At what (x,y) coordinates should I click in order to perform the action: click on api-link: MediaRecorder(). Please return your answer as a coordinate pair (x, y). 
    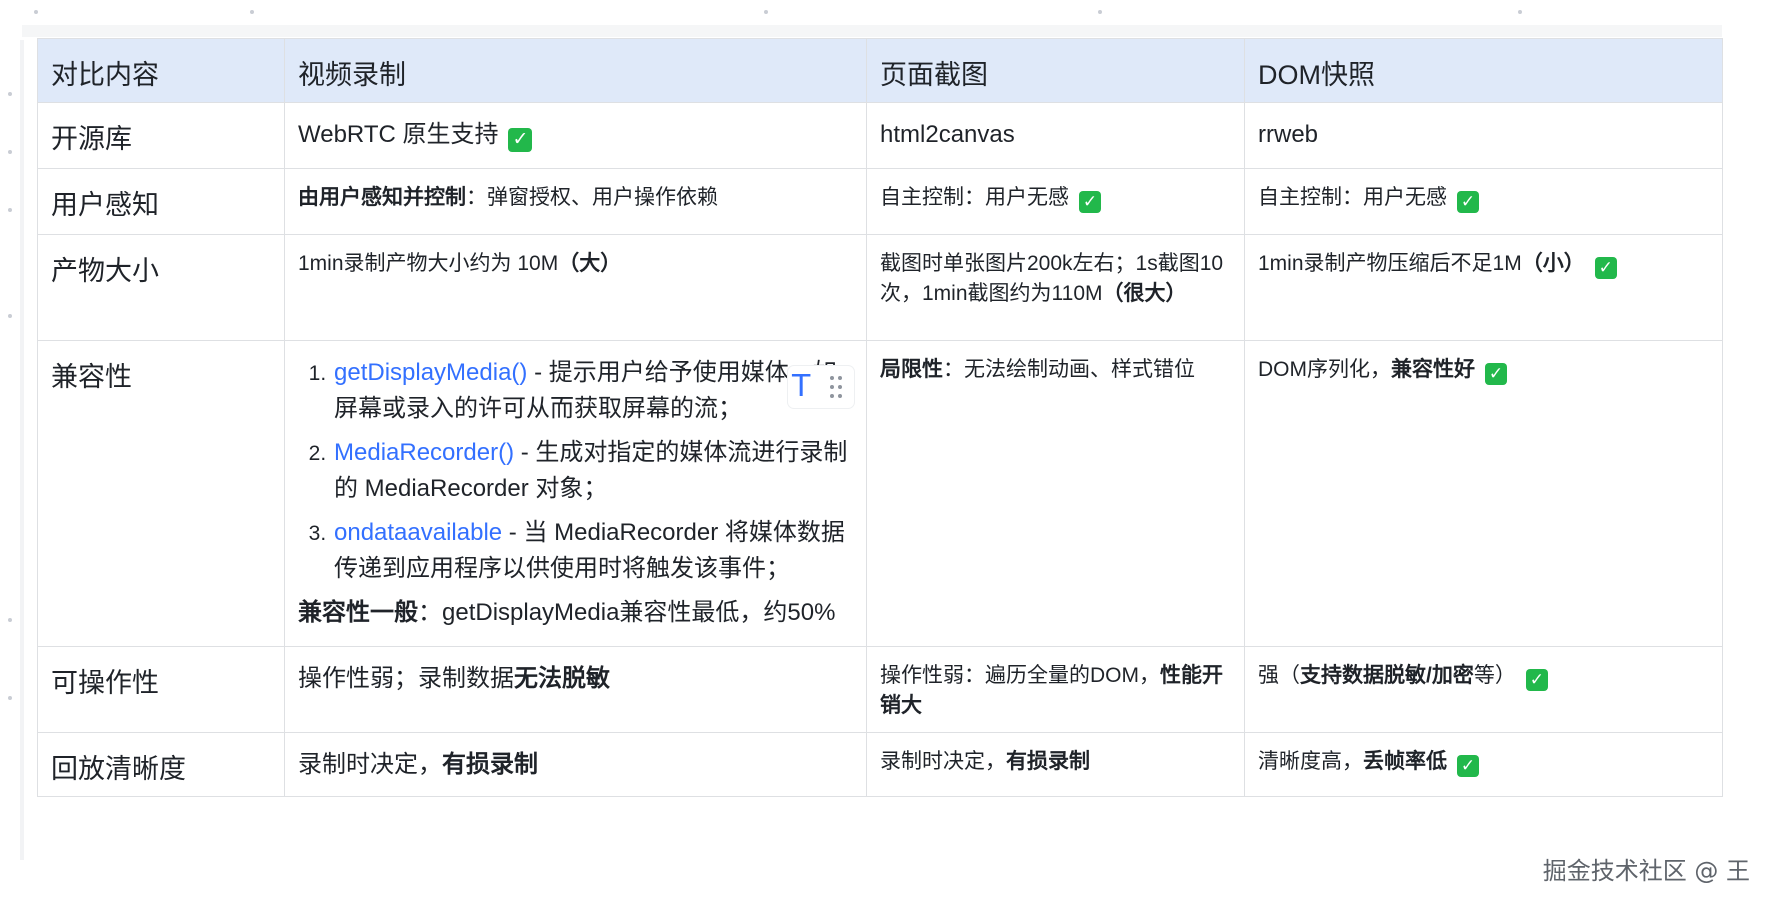
    Looking at the image, I should click on (424, 452).